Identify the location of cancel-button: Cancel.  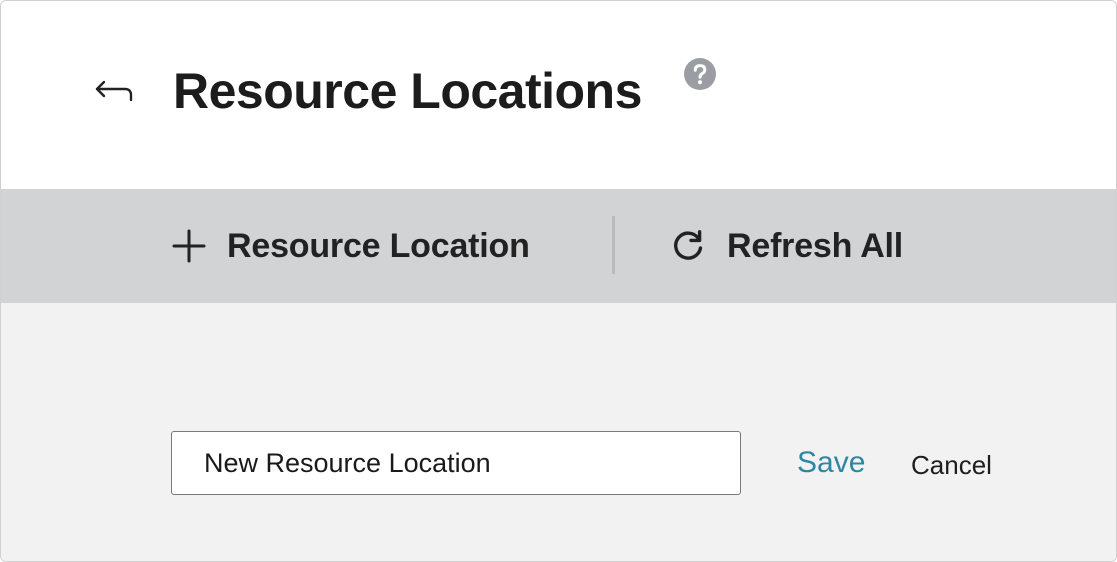
(951, 465).